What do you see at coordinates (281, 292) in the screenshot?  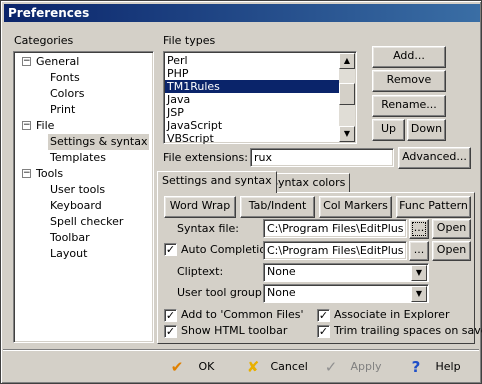 I see `user-tool-group-value: None` at bounding box center [281, 292].